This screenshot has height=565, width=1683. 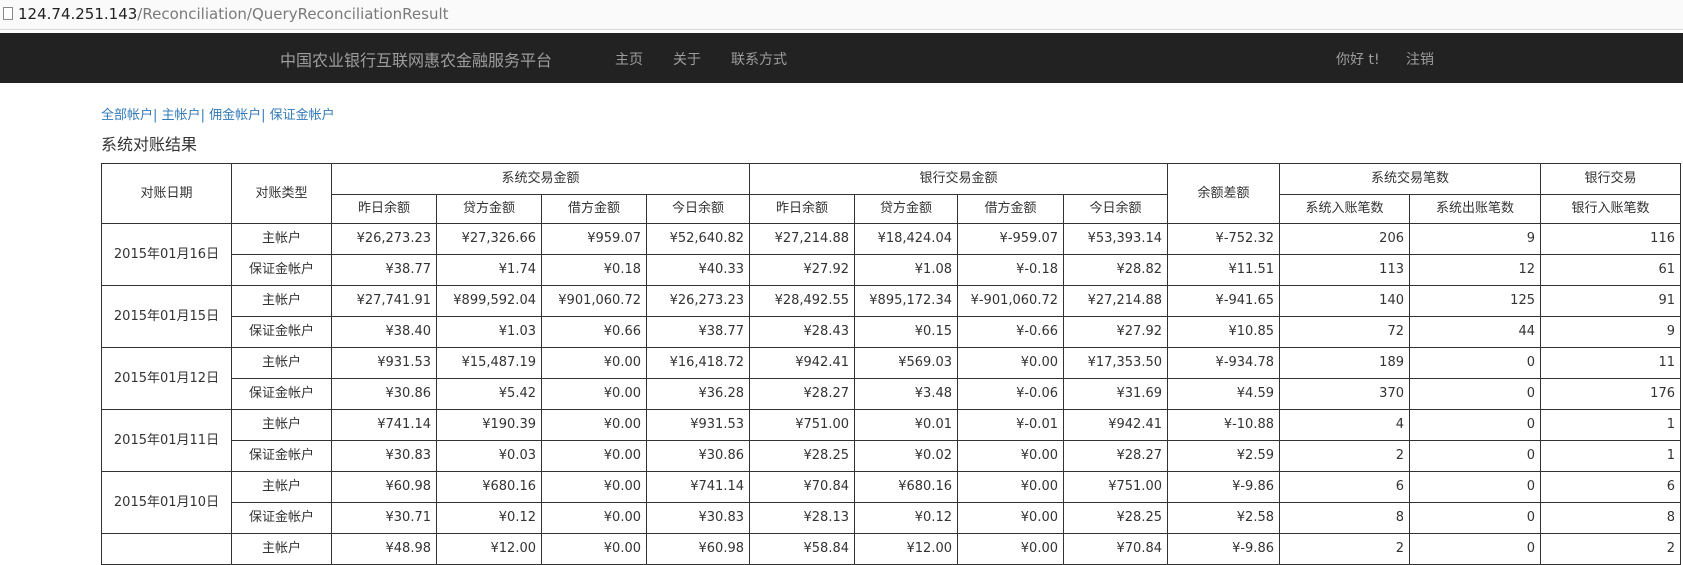 I want to click on header-bank-debit: 借方金额, so click(x=1010, y=209).